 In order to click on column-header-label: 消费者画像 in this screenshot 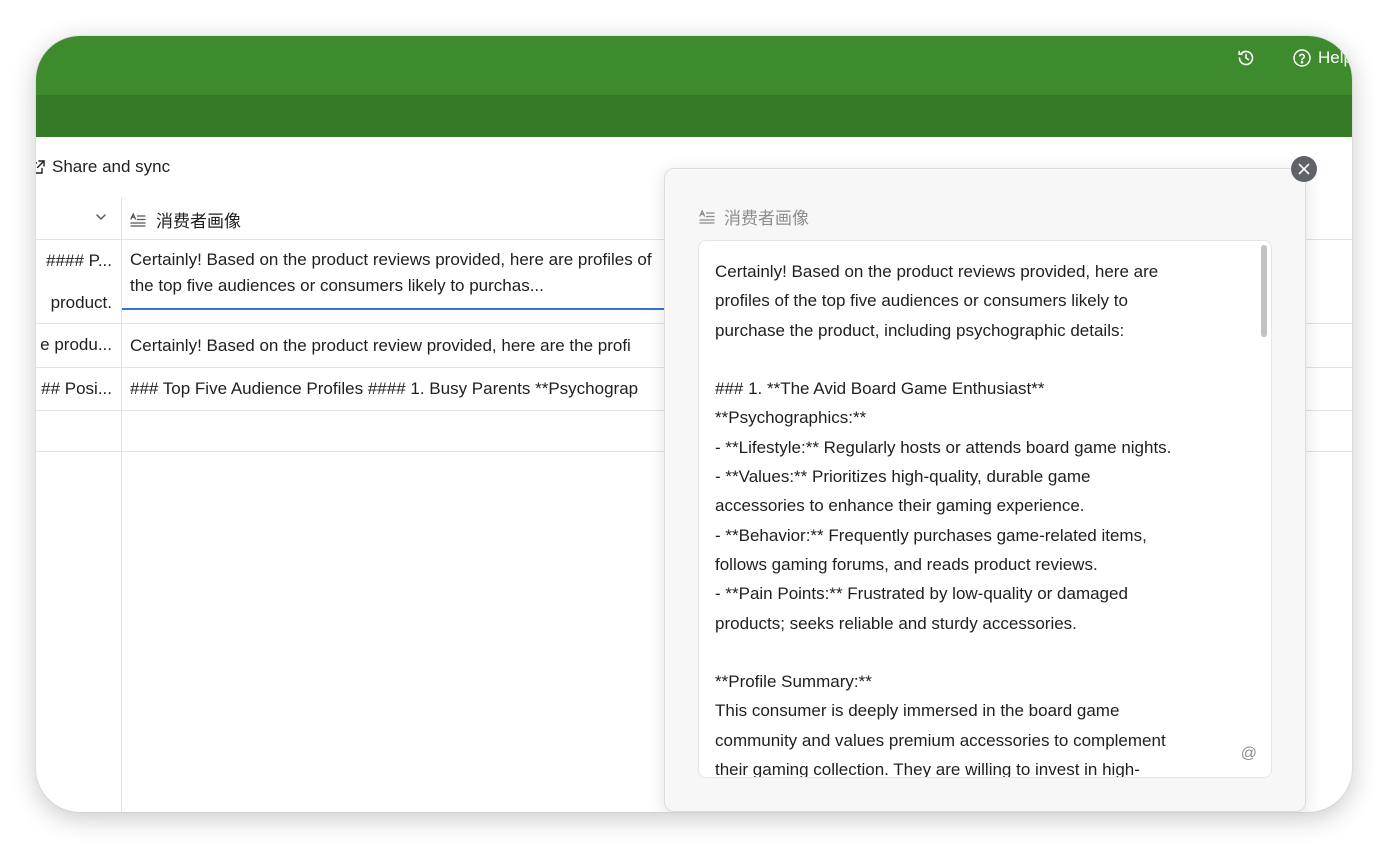, I will do `click(198, 221)`.